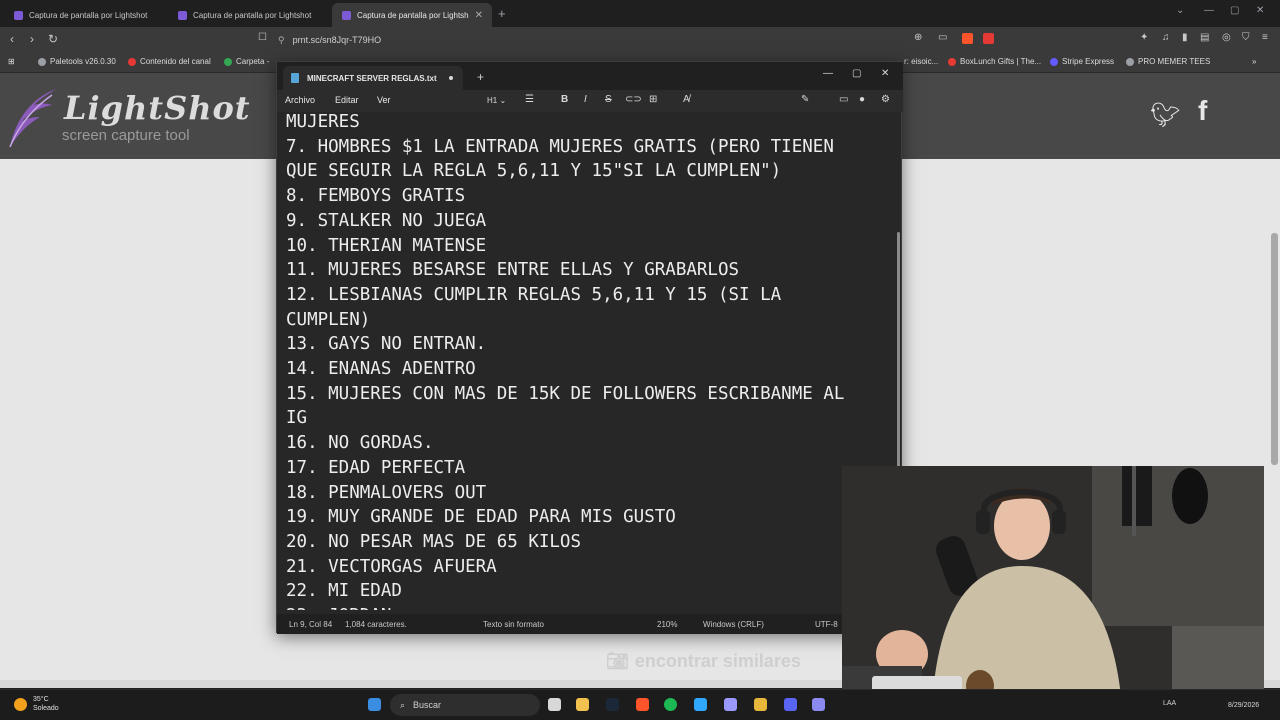 This screenshot has width=1280, height=720. I want to click on lightshot-tagline: screen capture tool, so click(126, 135).